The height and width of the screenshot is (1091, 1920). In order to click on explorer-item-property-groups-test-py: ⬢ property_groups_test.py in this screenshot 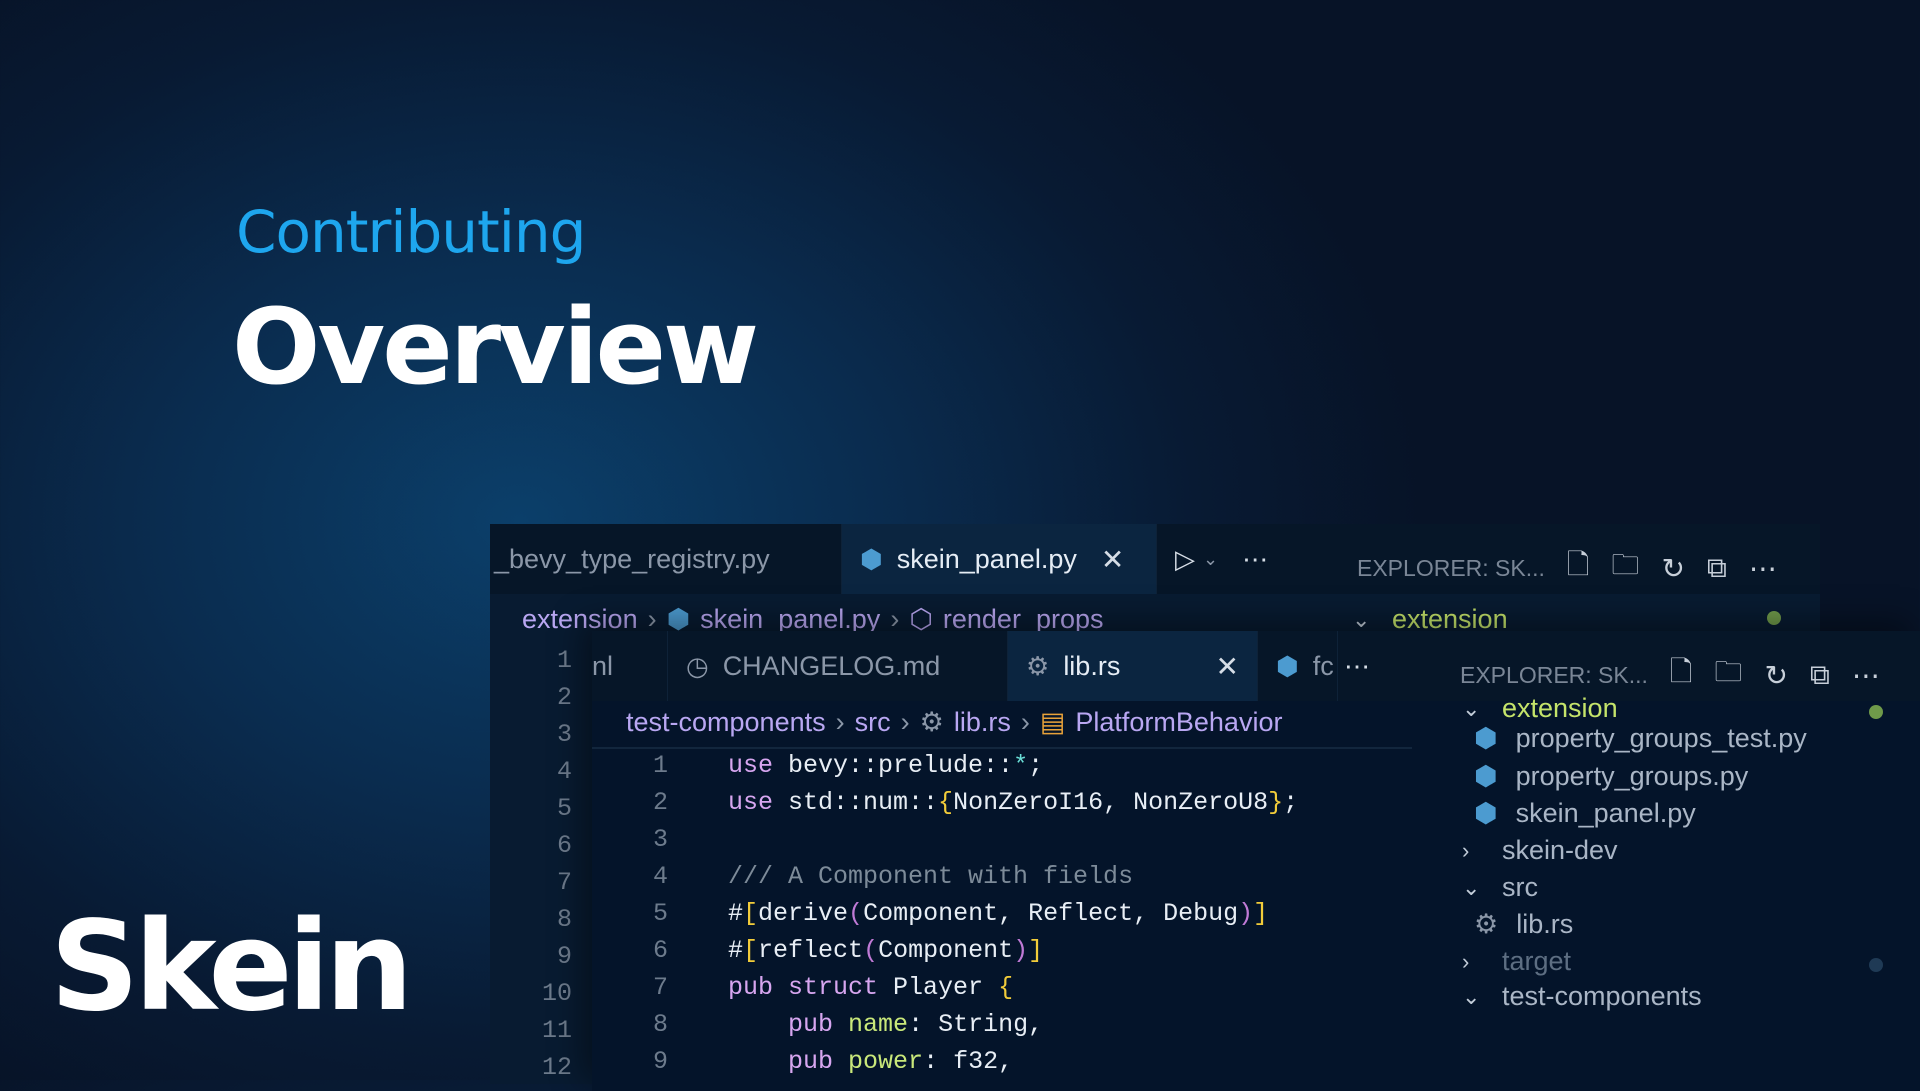, I will do `click(1640, 738)`.